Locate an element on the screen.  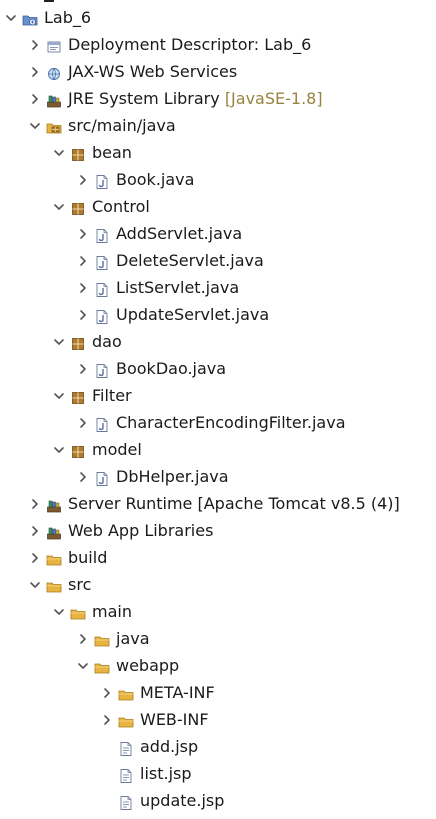
tree-item-name: META-INF is located at coordinates (177, 692).